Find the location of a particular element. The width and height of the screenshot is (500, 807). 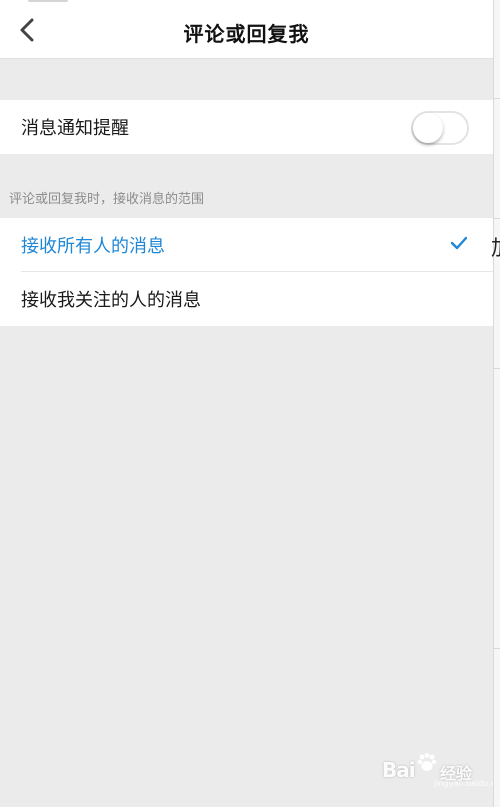

baidu-jingyan-watermark: Bai 经验 jingyan.baidu.com is located at coordinates (437, 772).